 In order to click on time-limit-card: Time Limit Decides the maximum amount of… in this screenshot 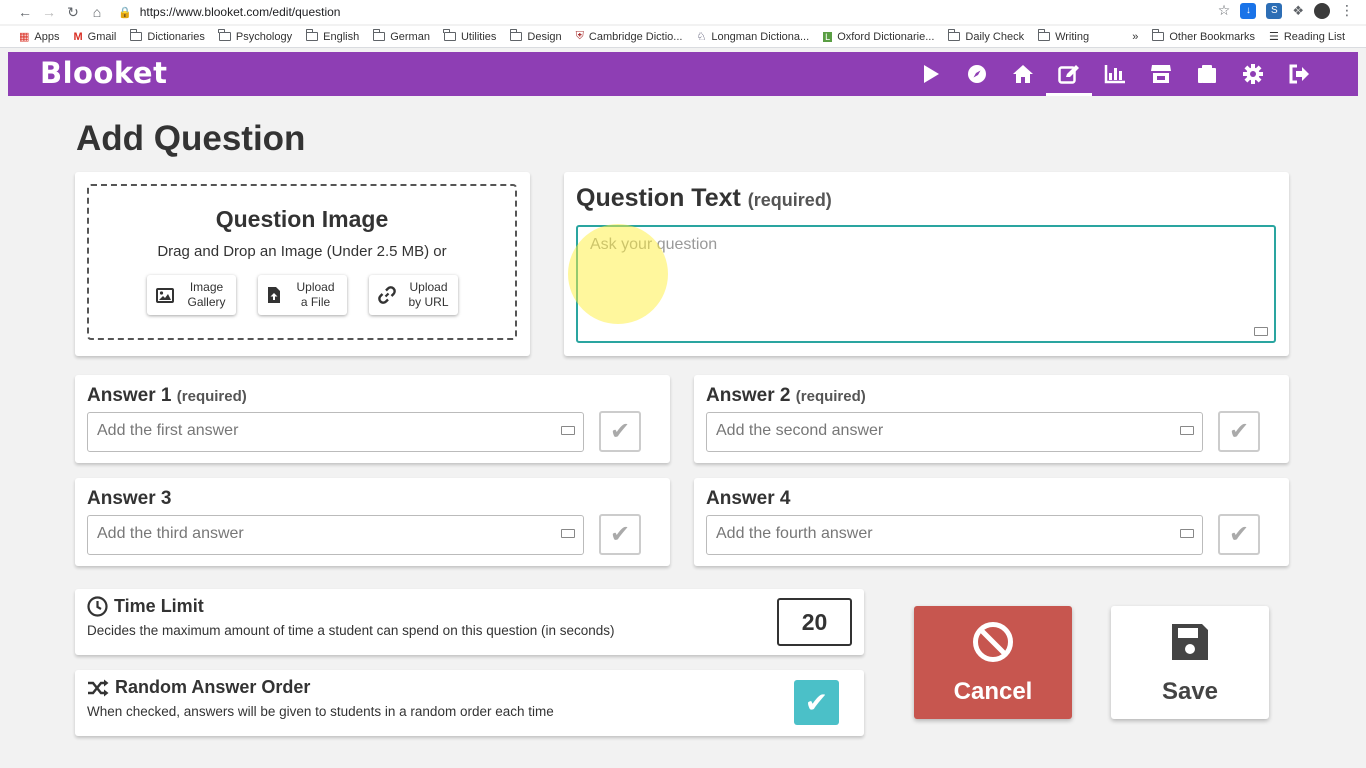, I will do `click(469, 622)`.